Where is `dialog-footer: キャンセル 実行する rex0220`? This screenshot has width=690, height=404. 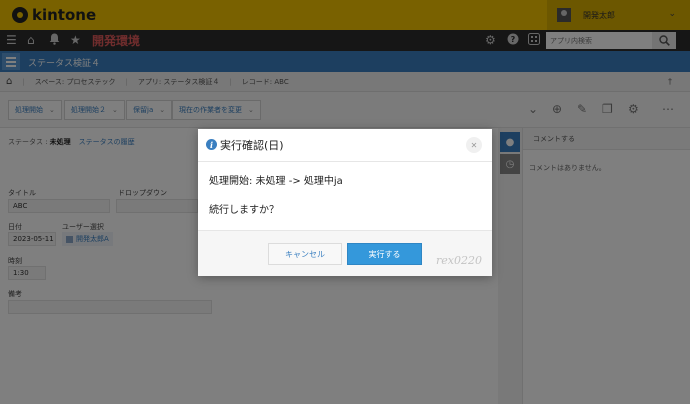
dialog-footer: キャンセル 実行する rex0220 is located at coordinates (345, 253).